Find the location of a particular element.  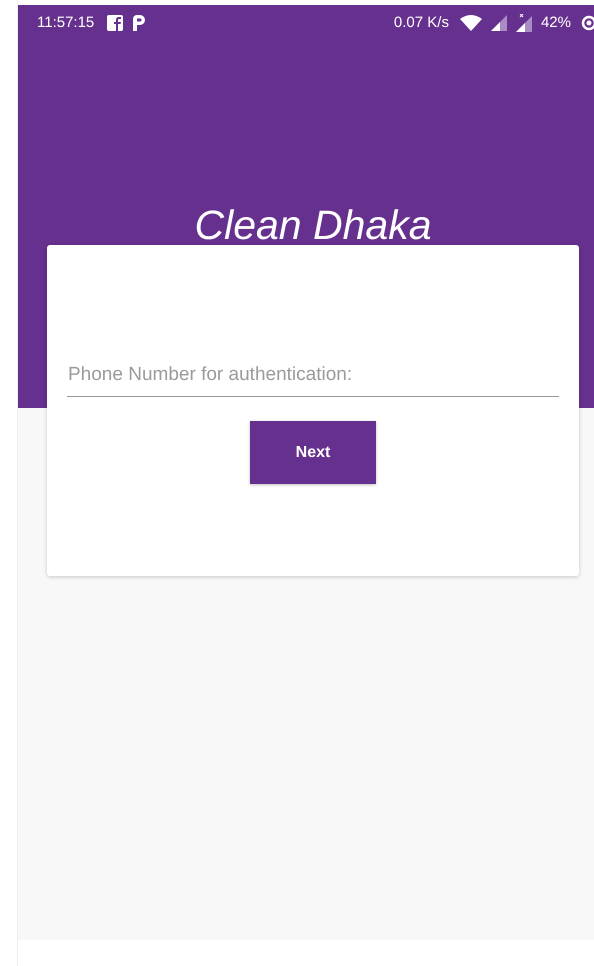

app-title: Clean Dhaka is located at coordinates (313, 225).